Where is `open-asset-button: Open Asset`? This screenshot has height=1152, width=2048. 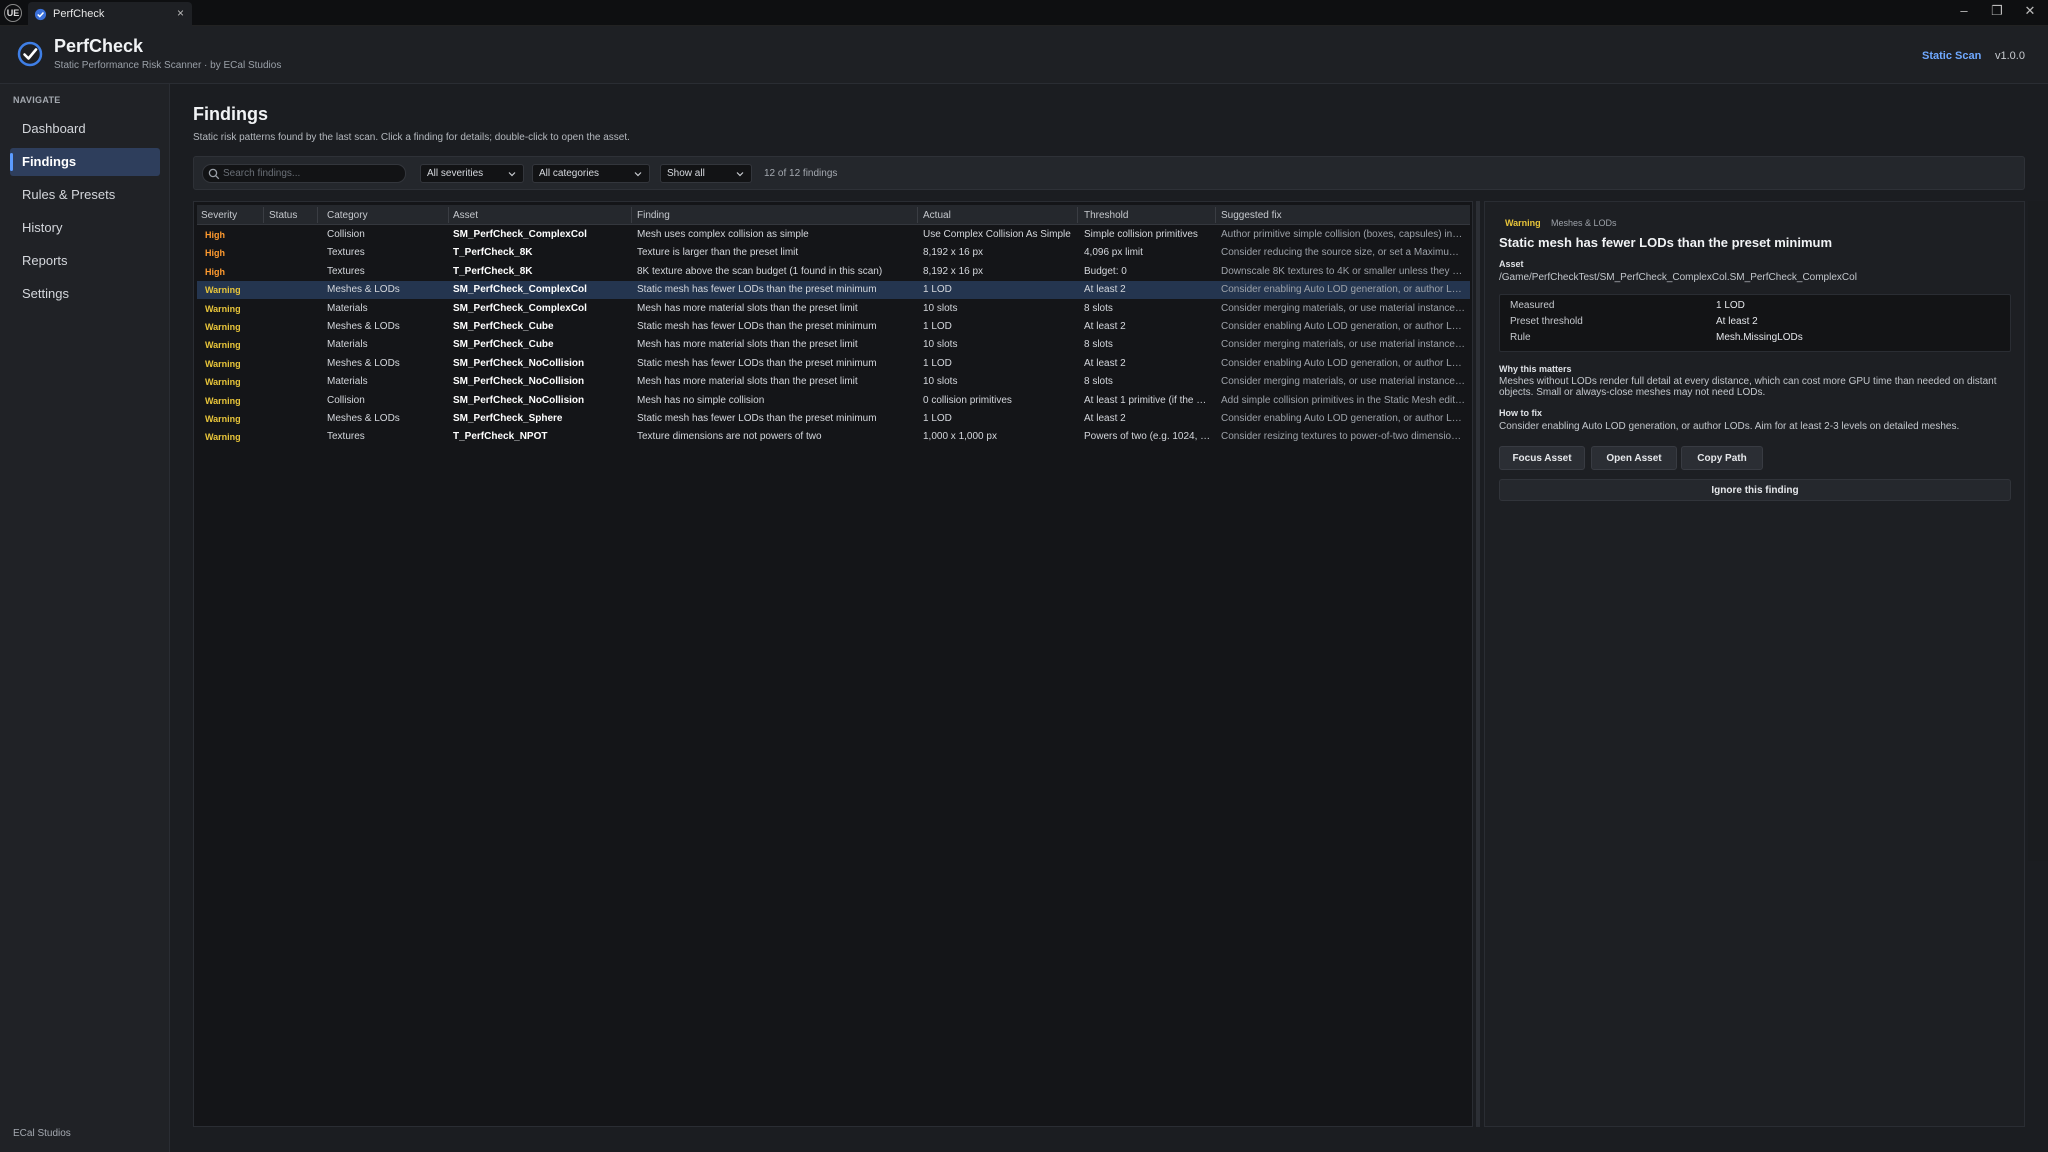 open-asset-button: Open Asset is located at coordinates (1634, 458).